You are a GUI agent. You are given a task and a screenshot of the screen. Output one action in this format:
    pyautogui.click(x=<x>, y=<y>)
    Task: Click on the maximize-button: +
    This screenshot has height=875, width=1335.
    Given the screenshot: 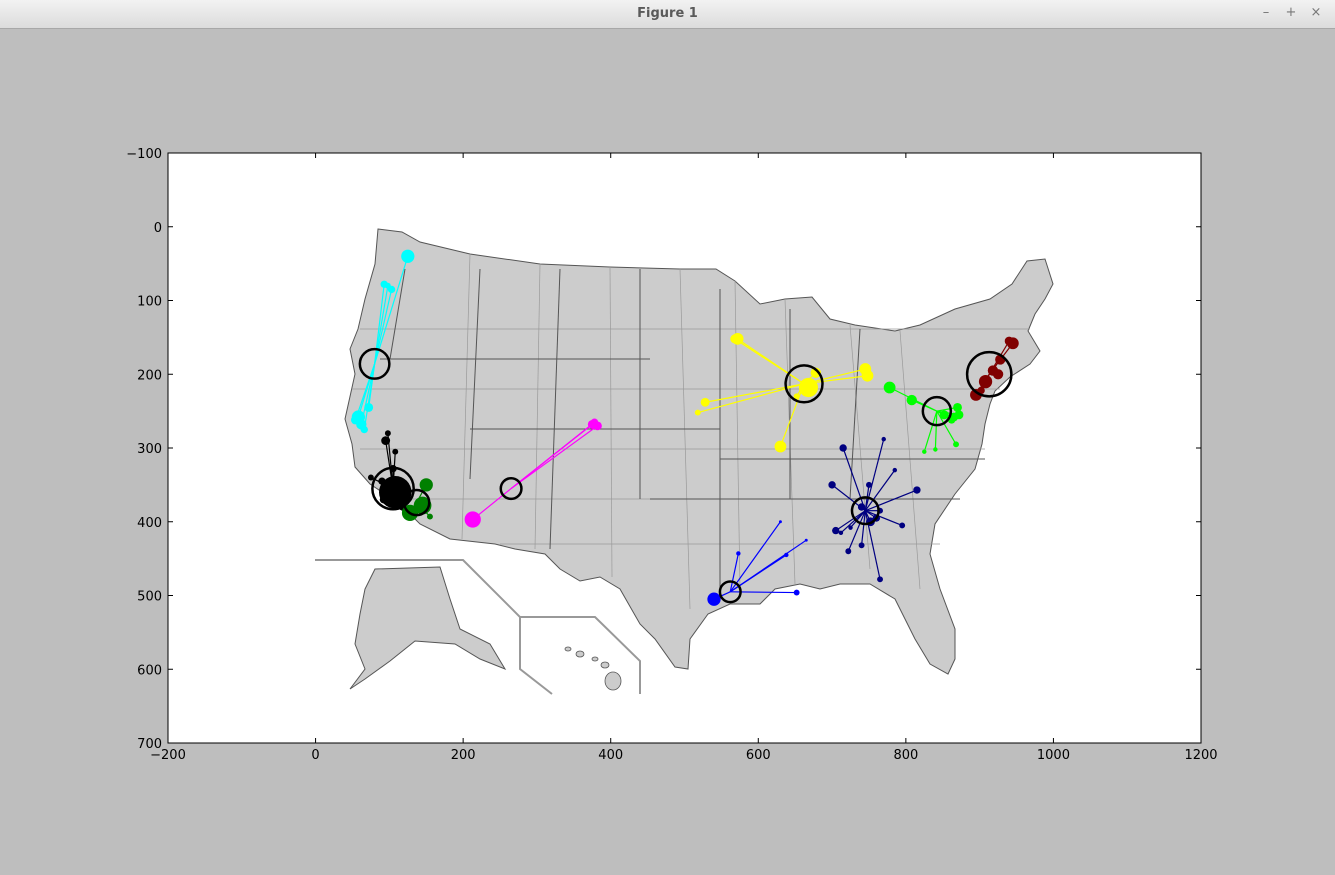 What is the action you would take?
    pyautogui.click(x=1291, y=13)
    